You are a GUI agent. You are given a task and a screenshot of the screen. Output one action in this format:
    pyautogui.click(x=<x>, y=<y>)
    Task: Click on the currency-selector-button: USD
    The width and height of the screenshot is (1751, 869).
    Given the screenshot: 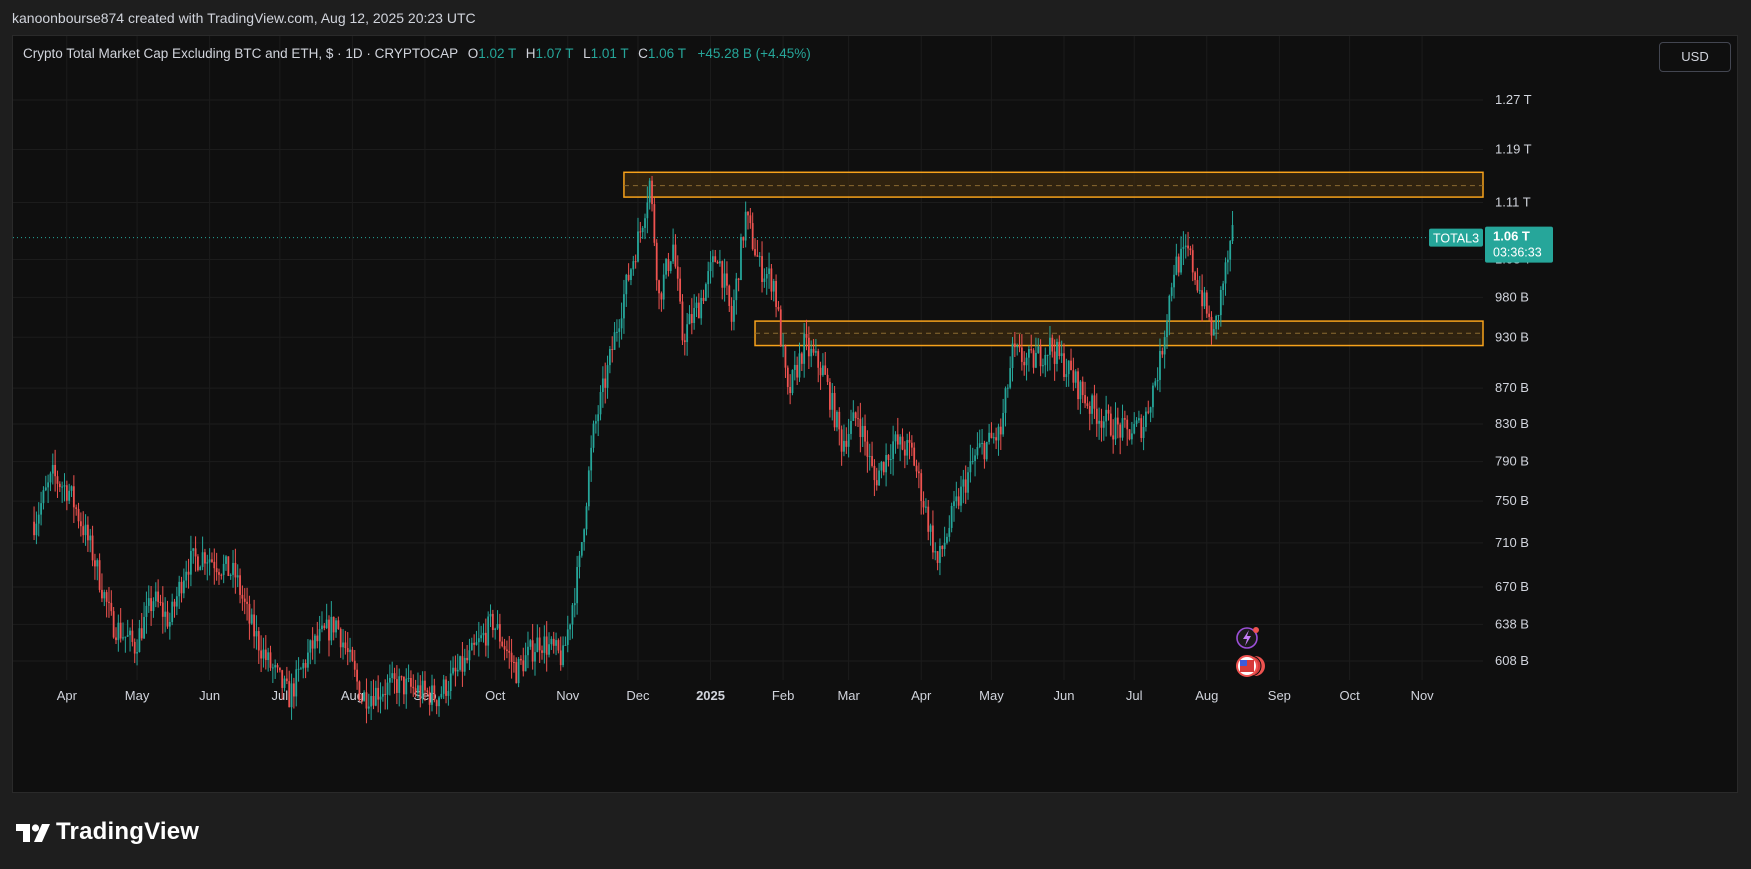 What is the action you would take?
    pyautogui.click(x=1695, y=57)
    